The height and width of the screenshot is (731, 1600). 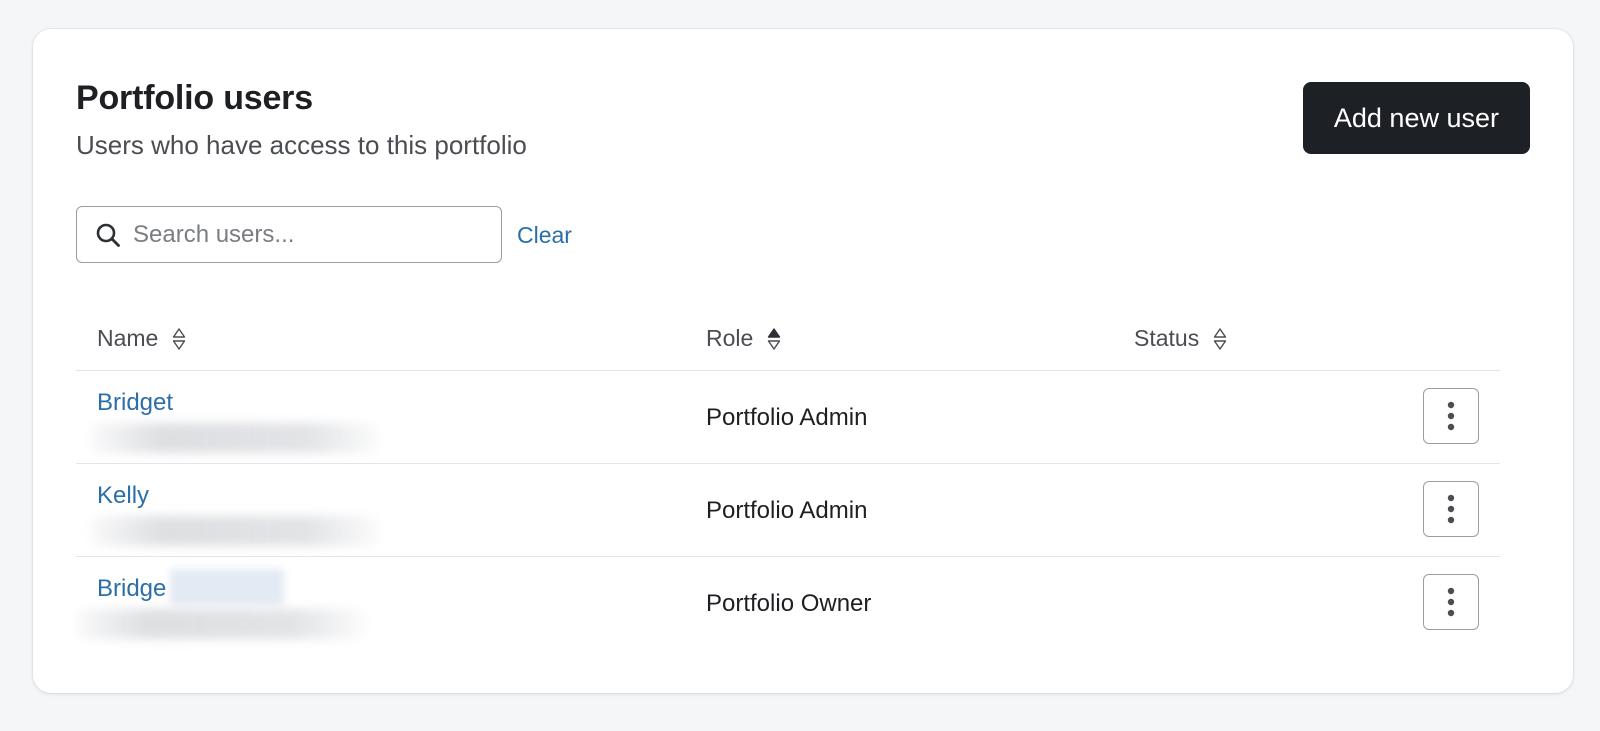 What do you see at coordinates (774, 339) in the screenshot?
I see `sort-ascending-icon` at bounding box center [774, 339].